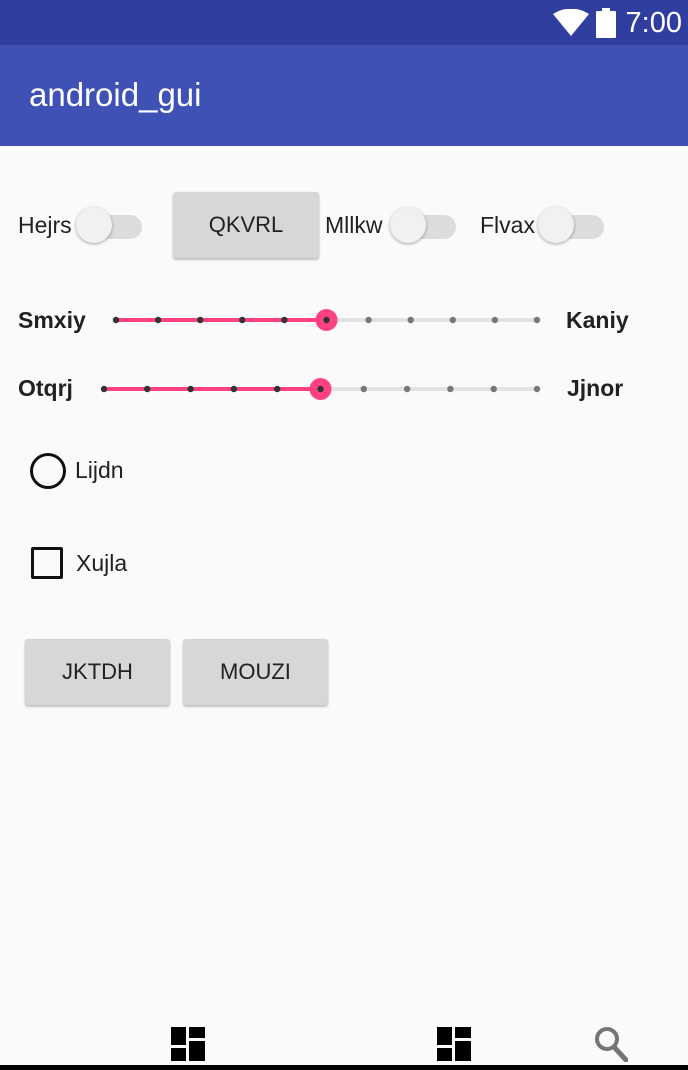 The image size is (688, 1070). Describe the element at coordinates (611, 1044) in the screenshot. I see `search-icon` at that location.